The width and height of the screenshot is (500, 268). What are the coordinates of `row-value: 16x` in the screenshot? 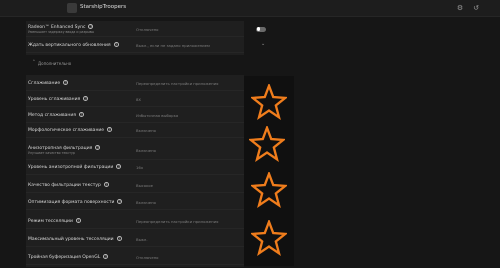 It's located at (140, 167).